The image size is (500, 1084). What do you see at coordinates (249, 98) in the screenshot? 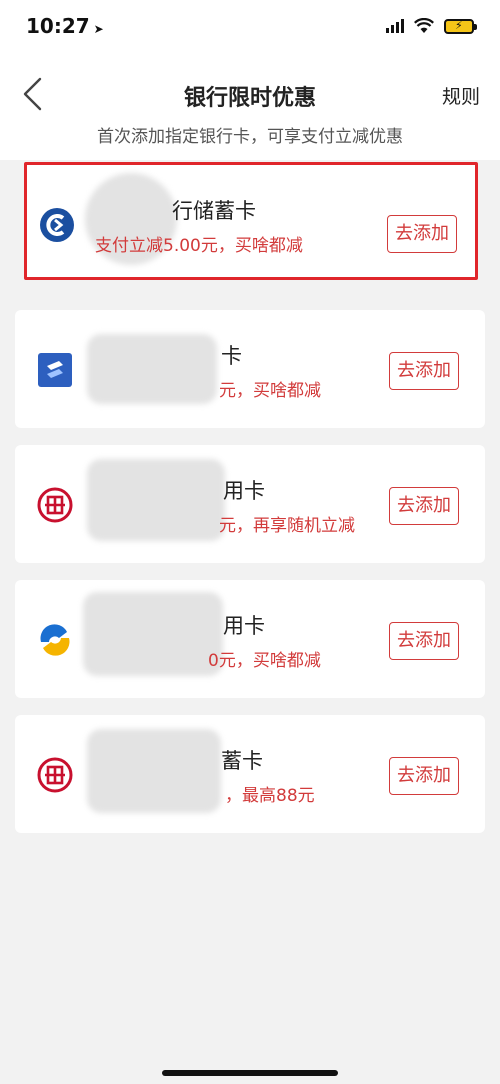
I see `page-title: 银行限时优惠` at bounding box center [249, 98].